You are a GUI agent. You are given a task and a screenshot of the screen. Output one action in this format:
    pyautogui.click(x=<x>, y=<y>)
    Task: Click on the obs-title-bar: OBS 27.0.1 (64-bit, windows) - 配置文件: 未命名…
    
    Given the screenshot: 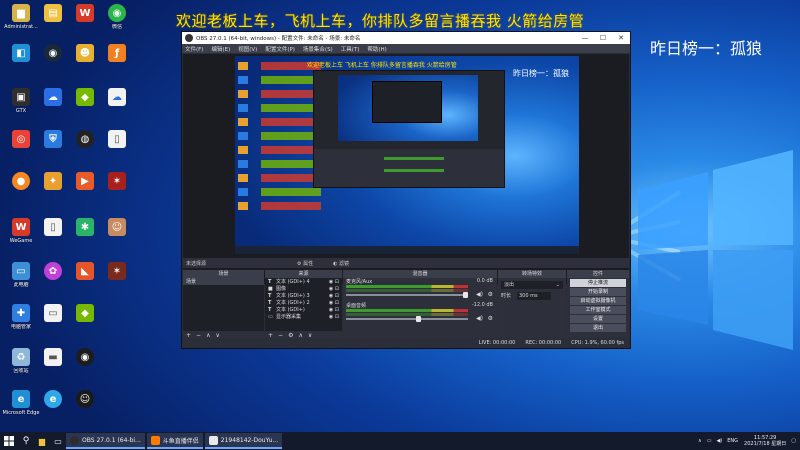 What is the action you would take?
    pyautogui.click(x=406, y=38)
    